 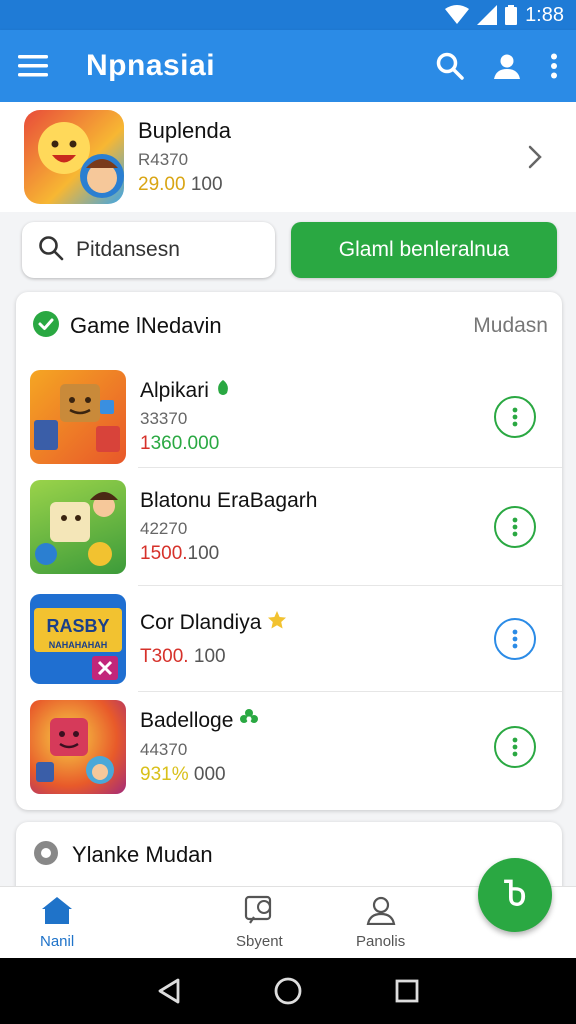 I want to click on app-title: Npnasiai, so click(x=151, y=65).